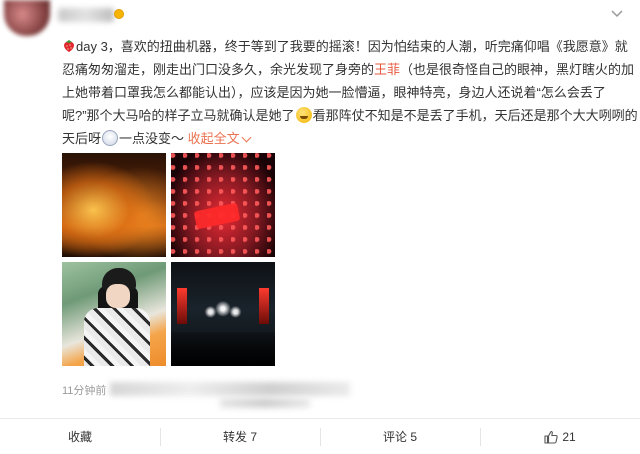 The image size is (640, 454). Describe the element at coordinates (213, 138) in the screenshot. I see `collapse-text-label: 收起全文` at that location.